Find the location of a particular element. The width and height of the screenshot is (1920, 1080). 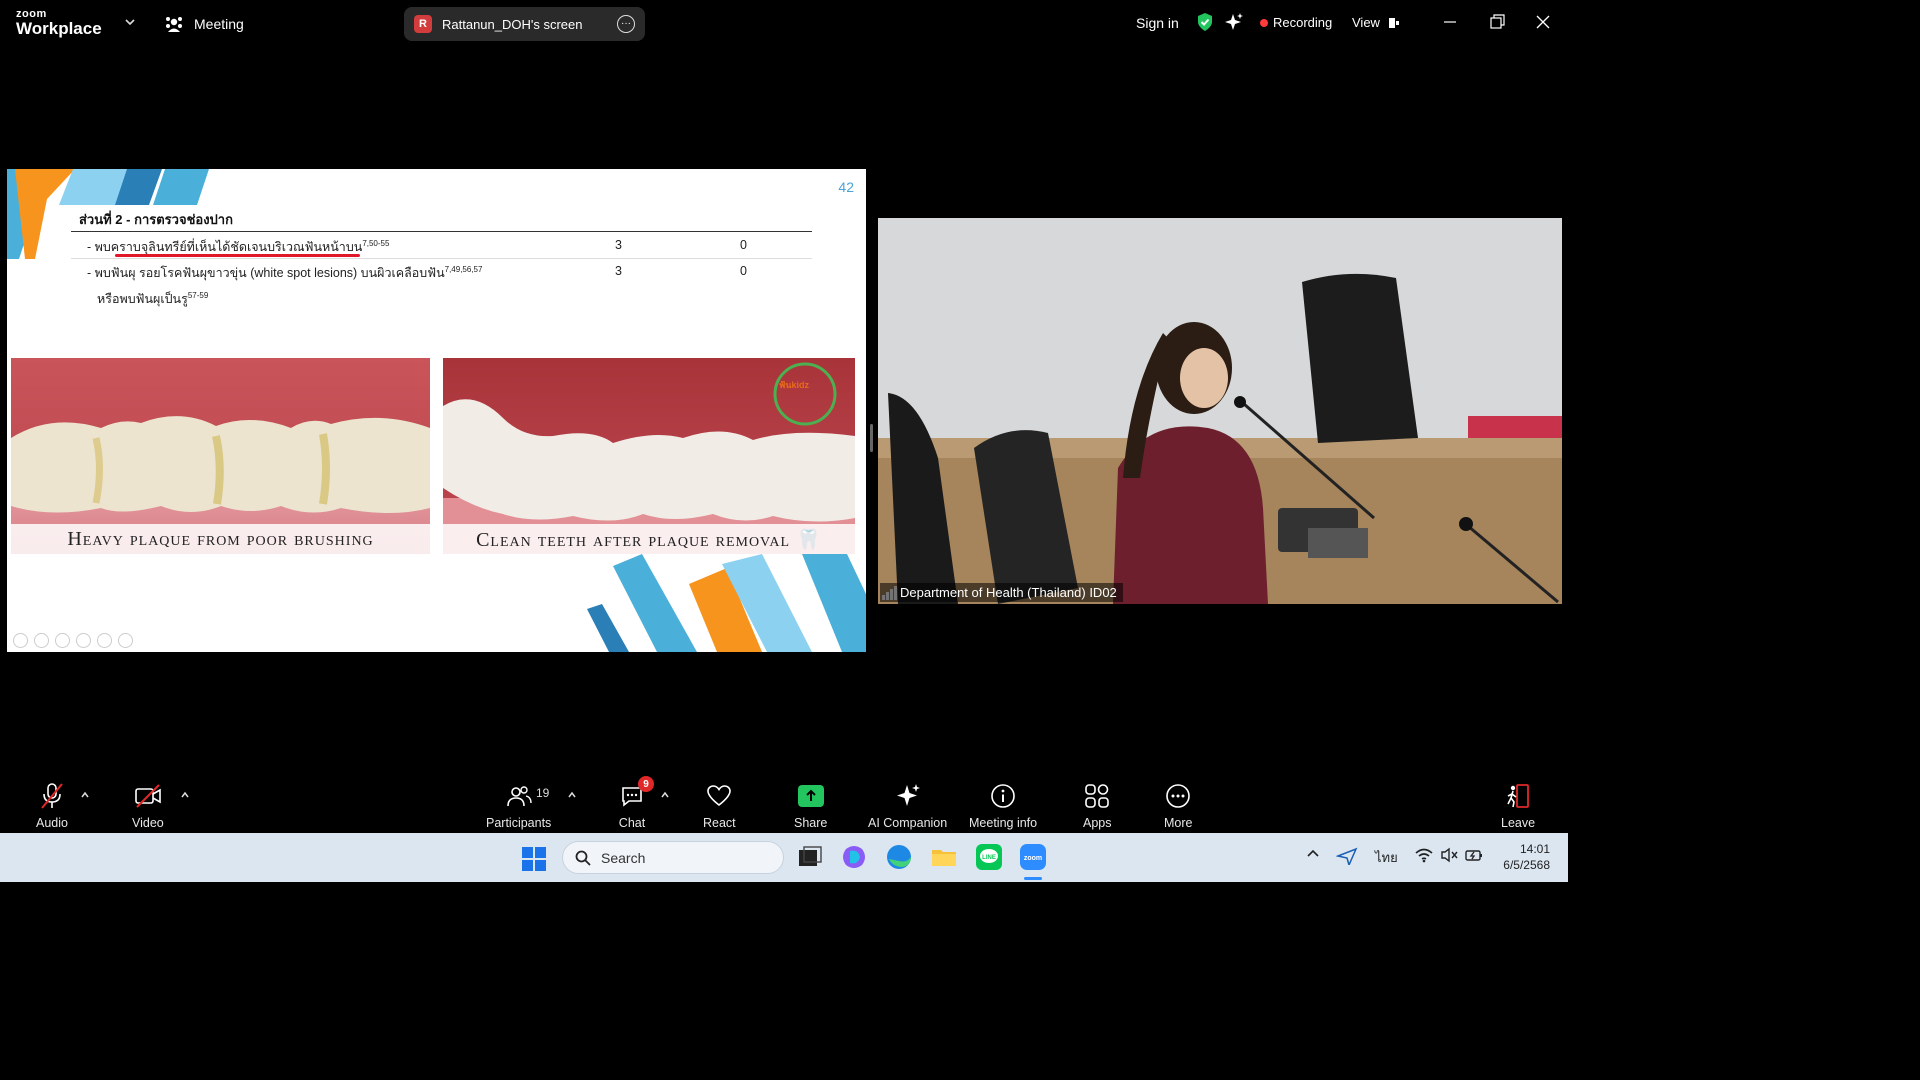

input-language-indicator: ไทย is located at coordinates (1386, 857).